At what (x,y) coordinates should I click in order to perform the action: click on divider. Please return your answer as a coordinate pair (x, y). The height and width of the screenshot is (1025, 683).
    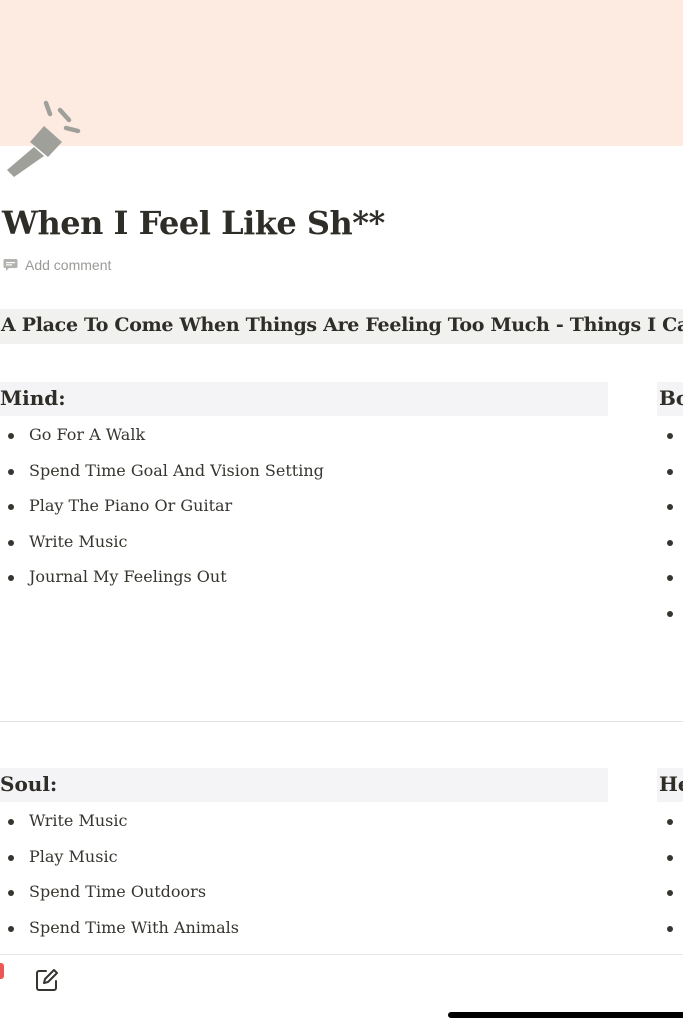
    Looking at the image, I should click on (341, 721).